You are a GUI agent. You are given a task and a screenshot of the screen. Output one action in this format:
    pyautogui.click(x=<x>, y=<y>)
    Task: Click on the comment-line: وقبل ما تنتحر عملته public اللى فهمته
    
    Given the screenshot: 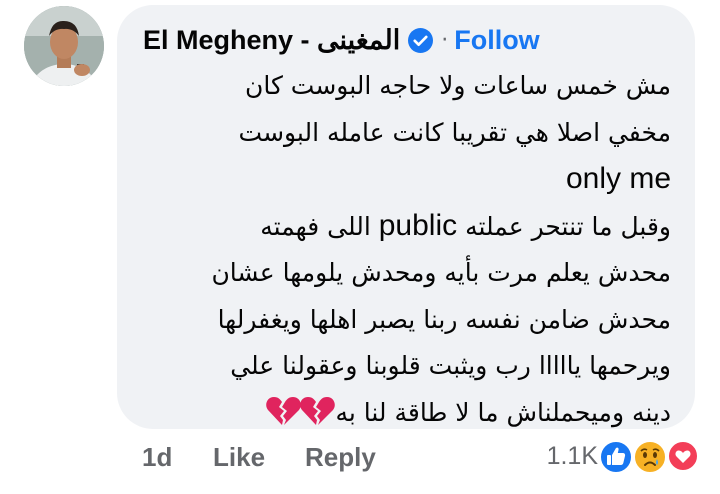 What is the action you would take?
    pyautogui.click(x=465, y=225)
    